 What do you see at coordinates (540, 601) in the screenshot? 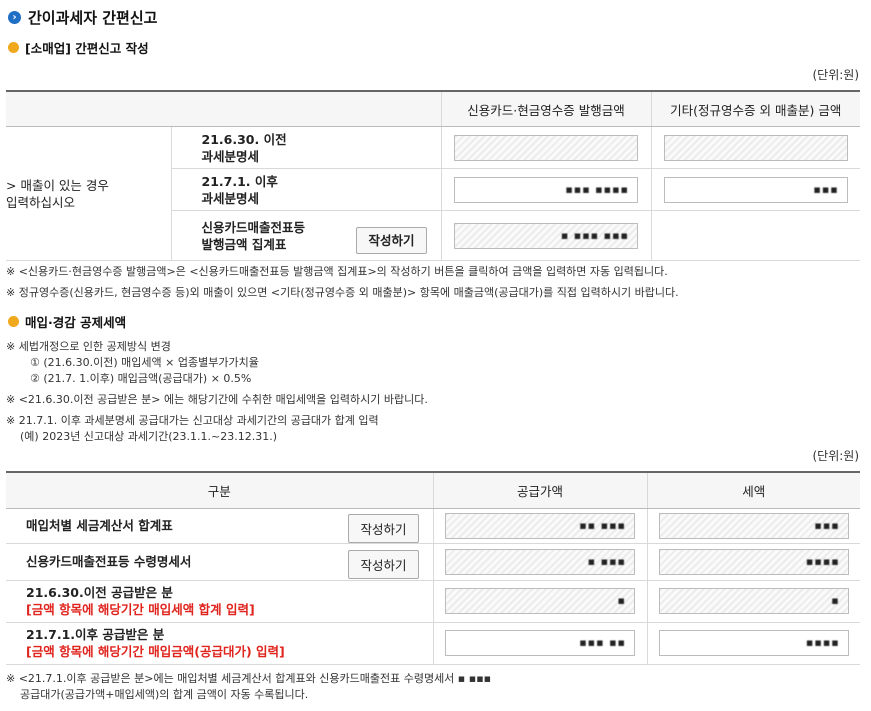
I see `before-received-supply-field: ▪` at bounding box center [540, 601].